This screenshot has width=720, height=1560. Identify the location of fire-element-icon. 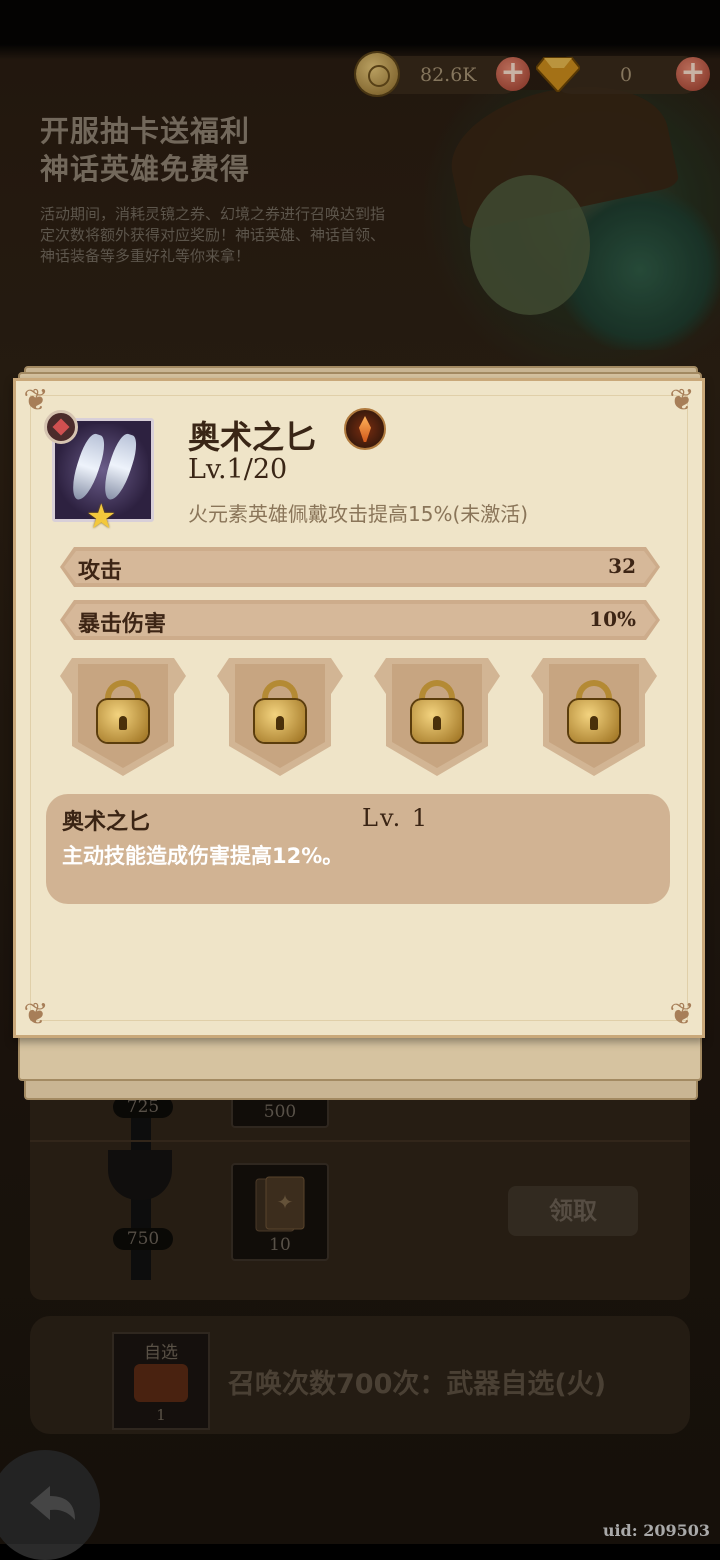
(365, 429).